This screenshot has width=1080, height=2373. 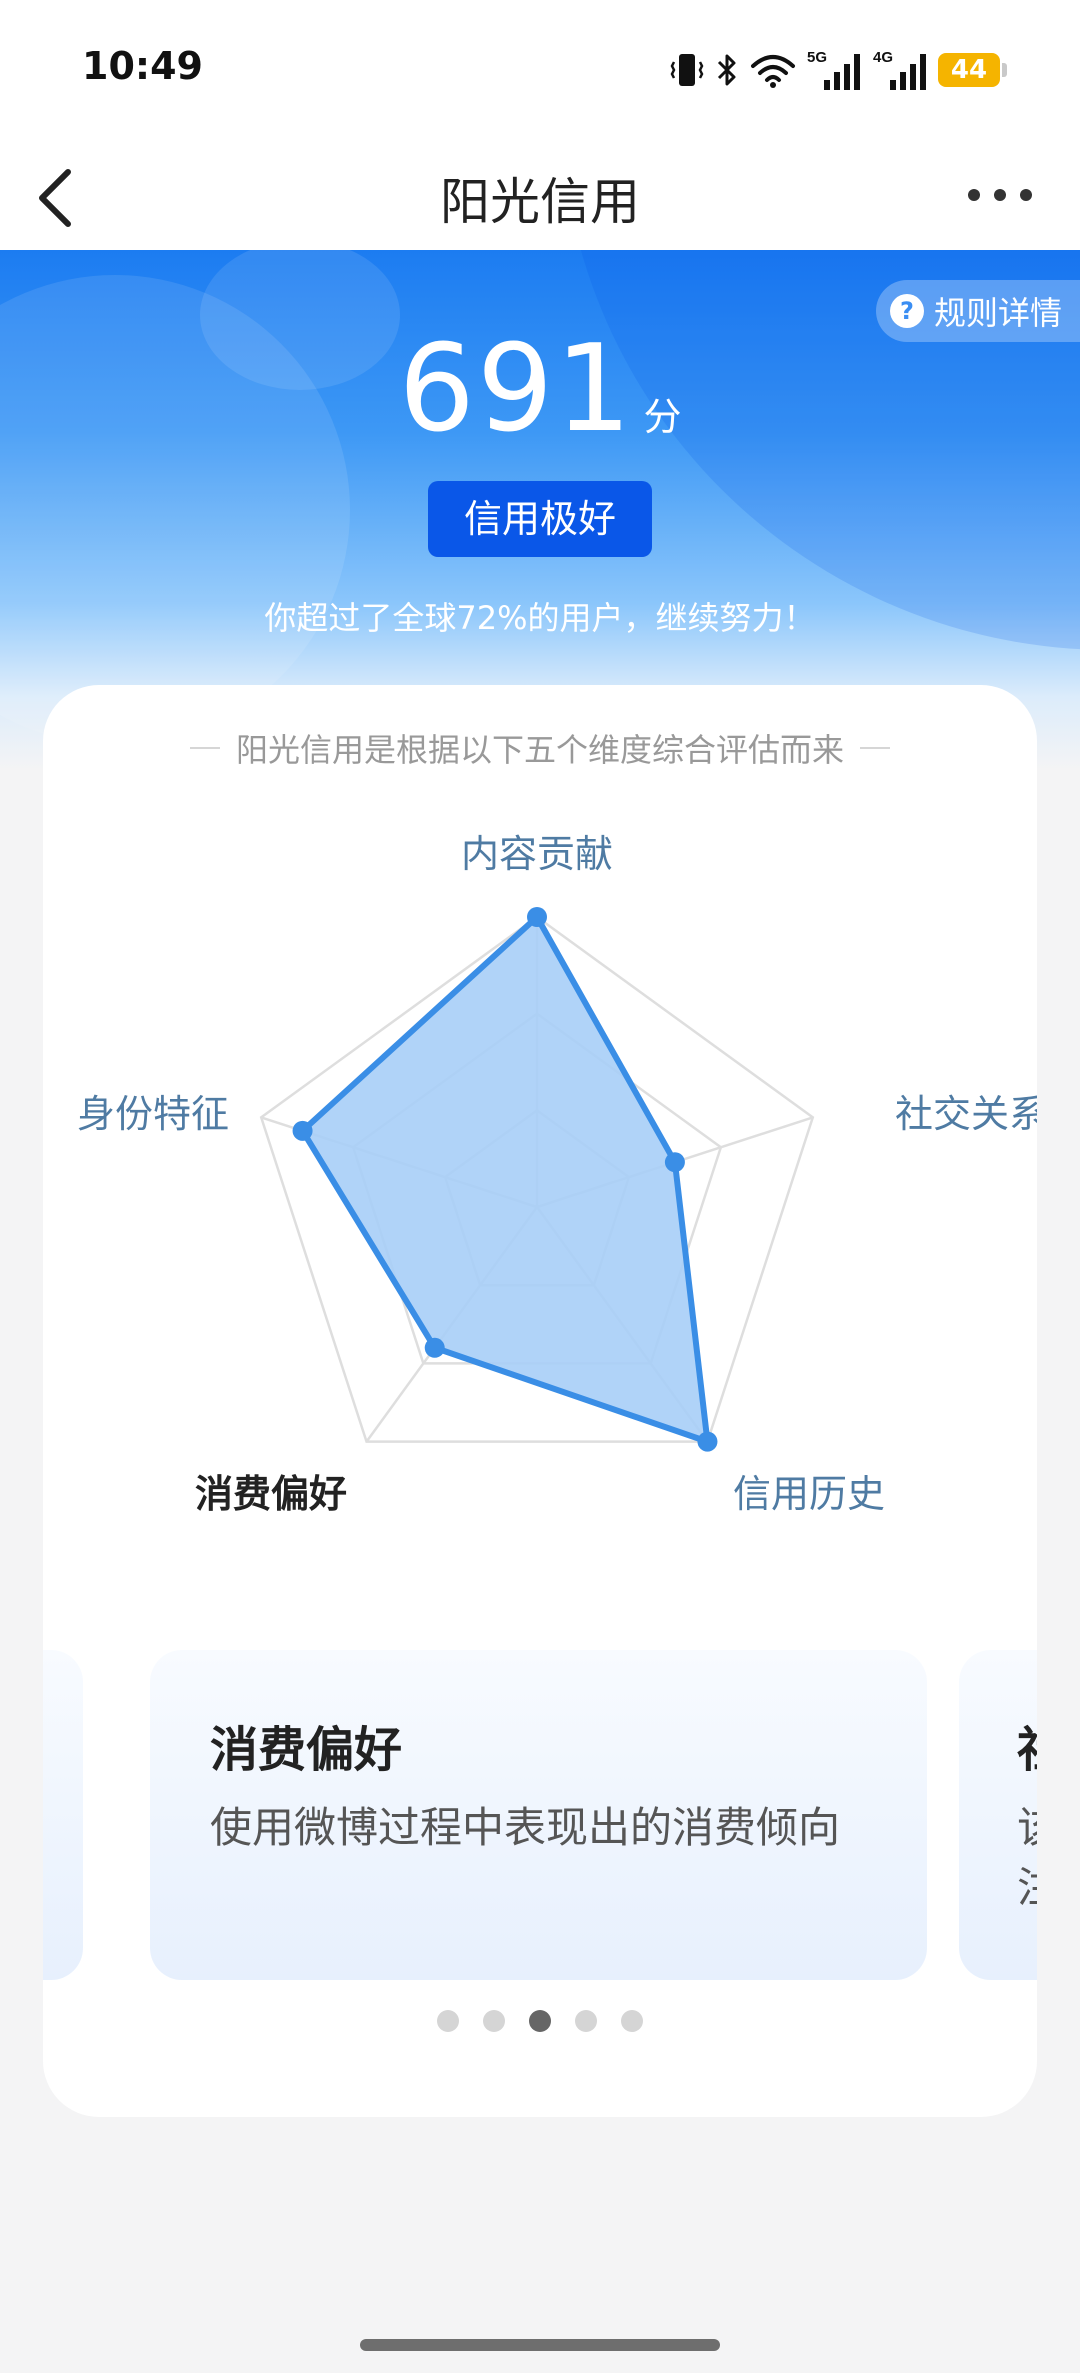 What do you see at coordinates (540, 2345) in the screenshot?
I see `home-indicator` at bounding box center [540, 2345].